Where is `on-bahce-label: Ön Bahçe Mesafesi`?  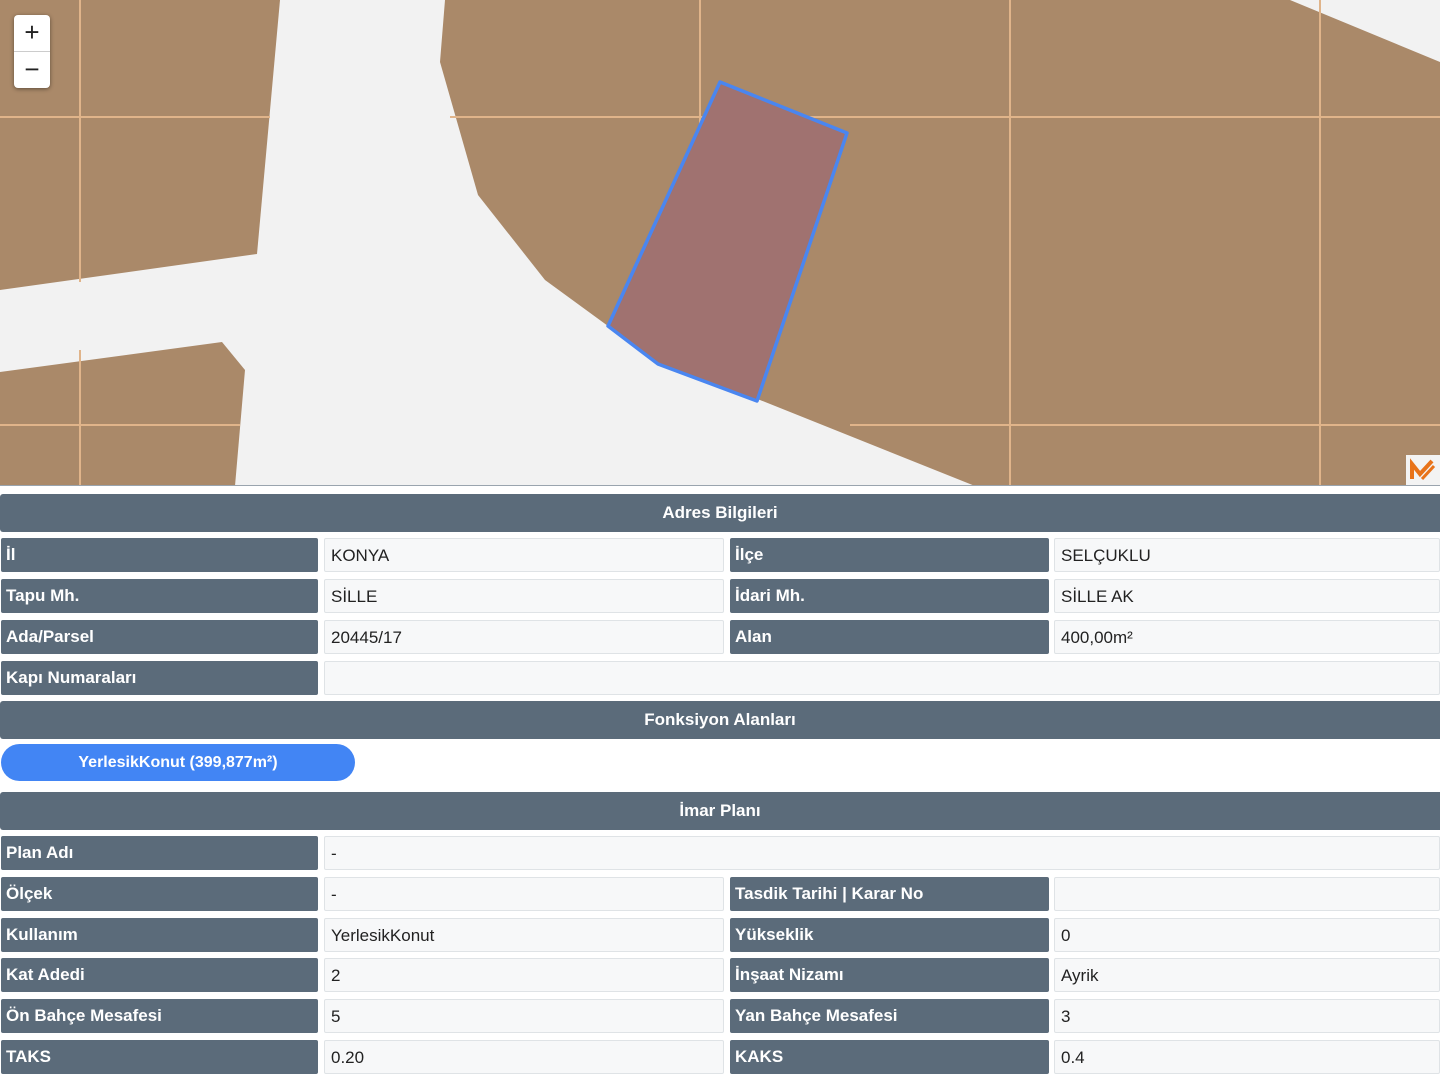
on-bahce-label: Ön Bahçe Mesafesi is located at coordinates (159, 1016).